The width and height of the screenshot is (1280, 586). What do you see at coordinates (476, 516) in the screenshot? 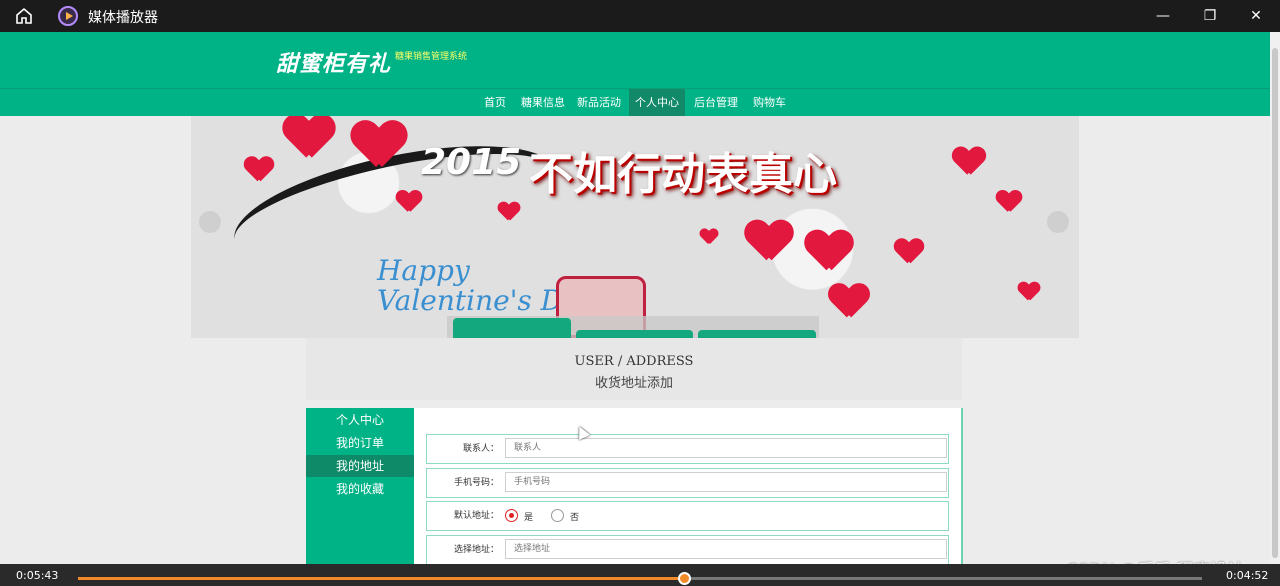
I see `default-address-label: 默认地址：` at bounding box center [476, 516].